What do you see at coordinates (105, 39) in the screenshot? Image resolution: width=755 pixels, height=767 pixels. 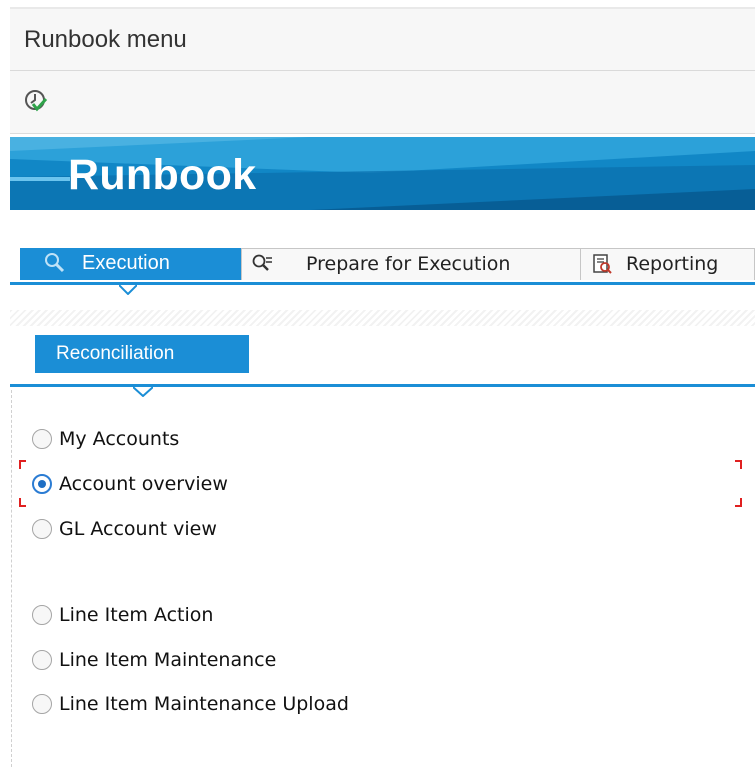 I see `window-title: Runbook menu` at bounding box center [105, 39].